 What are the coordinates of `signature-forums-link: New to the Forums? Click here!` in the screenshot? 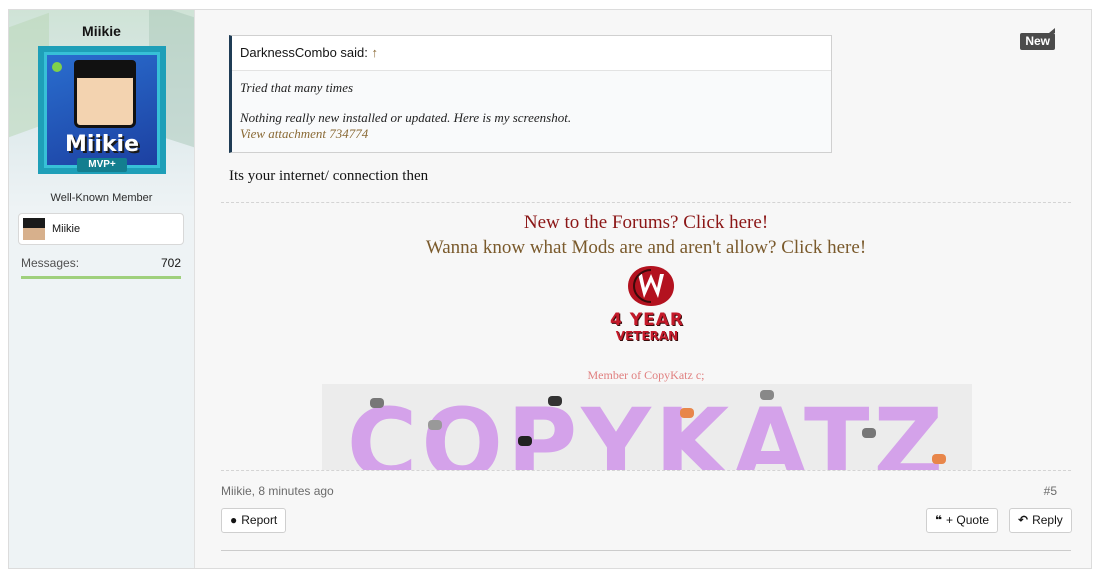 It's located at (646, 223).